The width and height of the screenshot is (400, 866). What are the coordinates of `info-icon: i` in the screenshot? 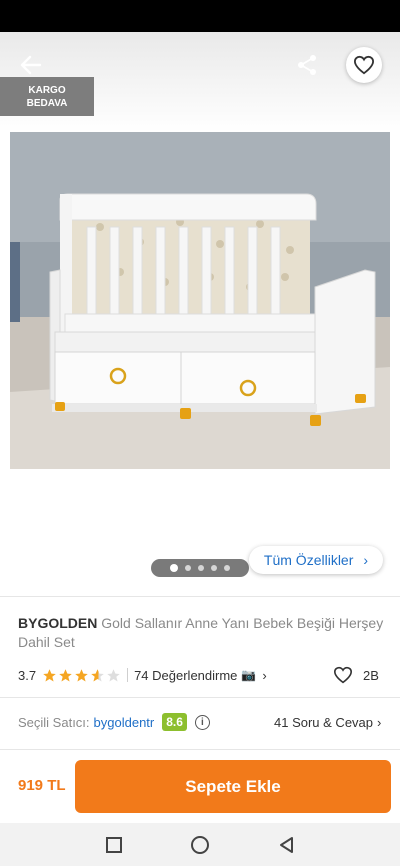 It's located at (202, 722).